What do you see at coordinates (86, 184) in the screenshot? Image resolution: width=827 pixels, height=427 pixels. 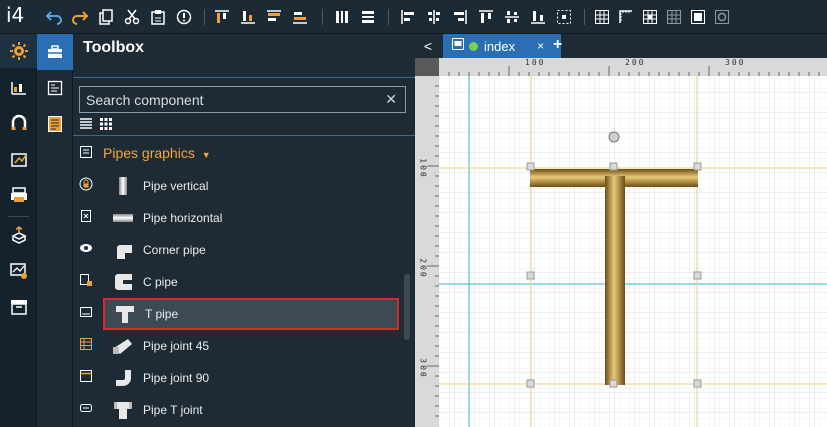 I see `category-lock-icon` at bounding box center [86, 184].